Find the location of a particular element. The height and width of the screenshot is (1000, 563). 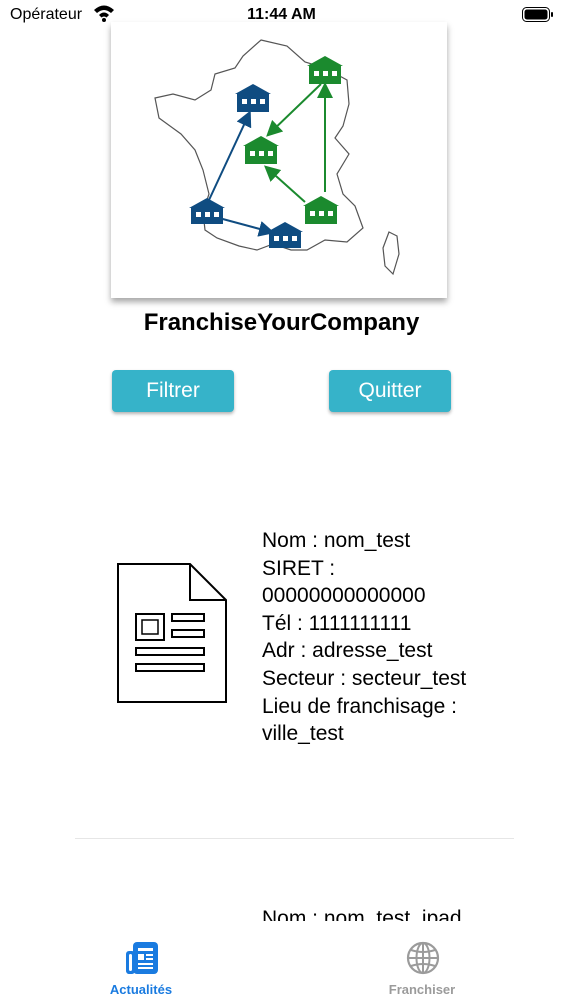

tab-bar: Actualités Franchiser is located at coordinates (281, 960).